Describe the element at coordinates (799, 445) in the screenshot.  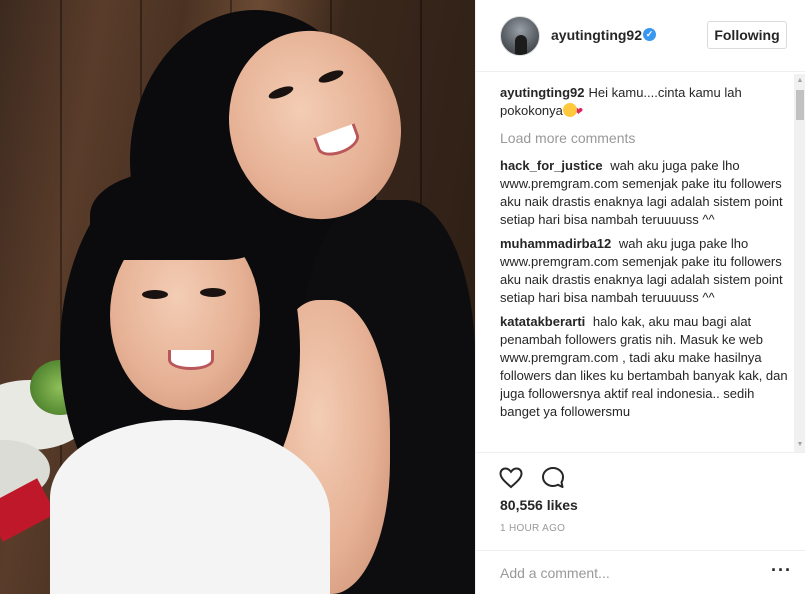
I see `scroll-down-icon: ▼` at that location.